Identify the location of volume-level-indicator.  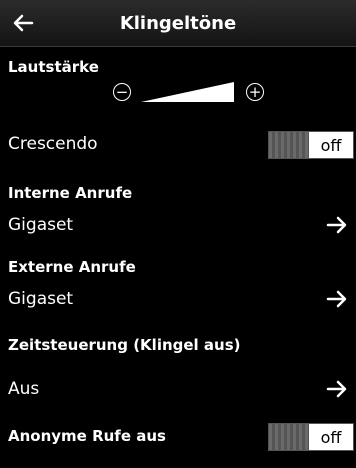
(187, 92).